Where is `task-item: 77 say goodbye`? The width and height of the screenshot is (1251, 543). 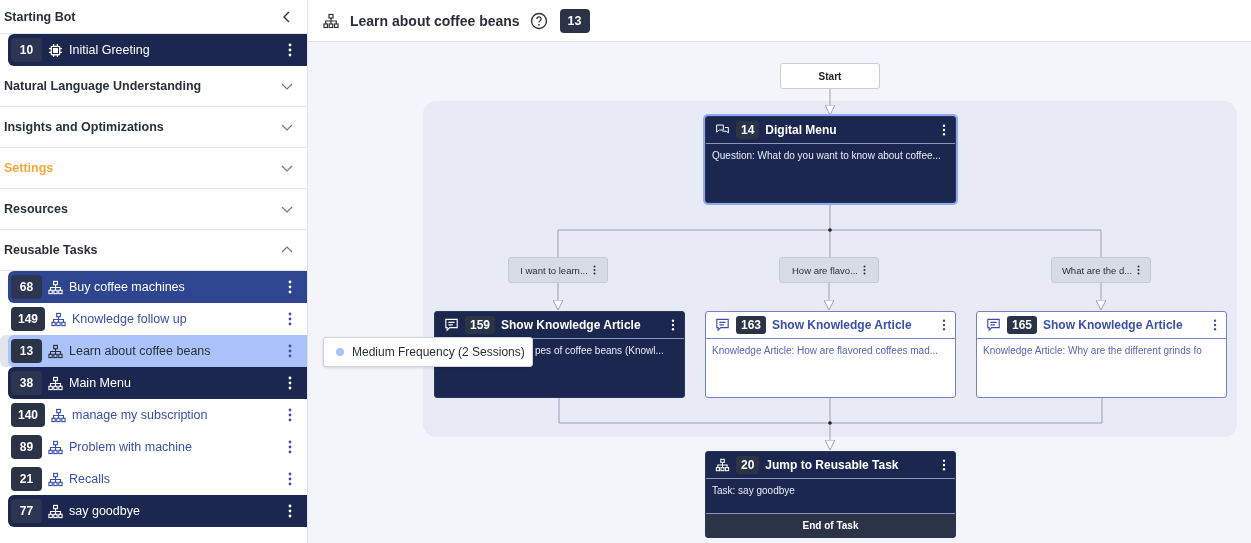 task-item: 77 say goodbye is located at coordinates (157, 511).